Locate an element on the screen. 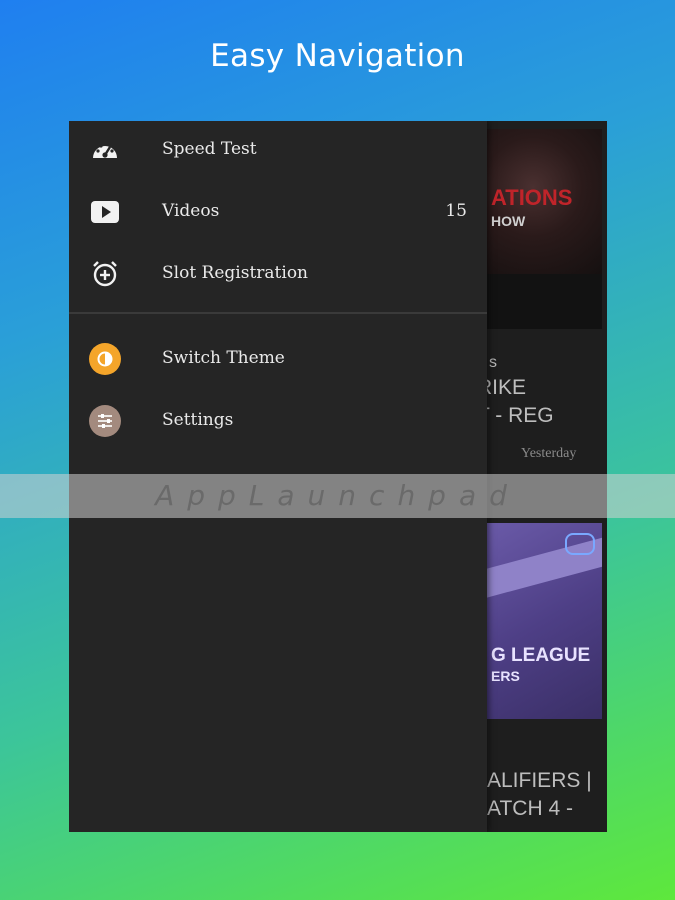  nav-item-label: Videos is located at coordinates (191, 211).